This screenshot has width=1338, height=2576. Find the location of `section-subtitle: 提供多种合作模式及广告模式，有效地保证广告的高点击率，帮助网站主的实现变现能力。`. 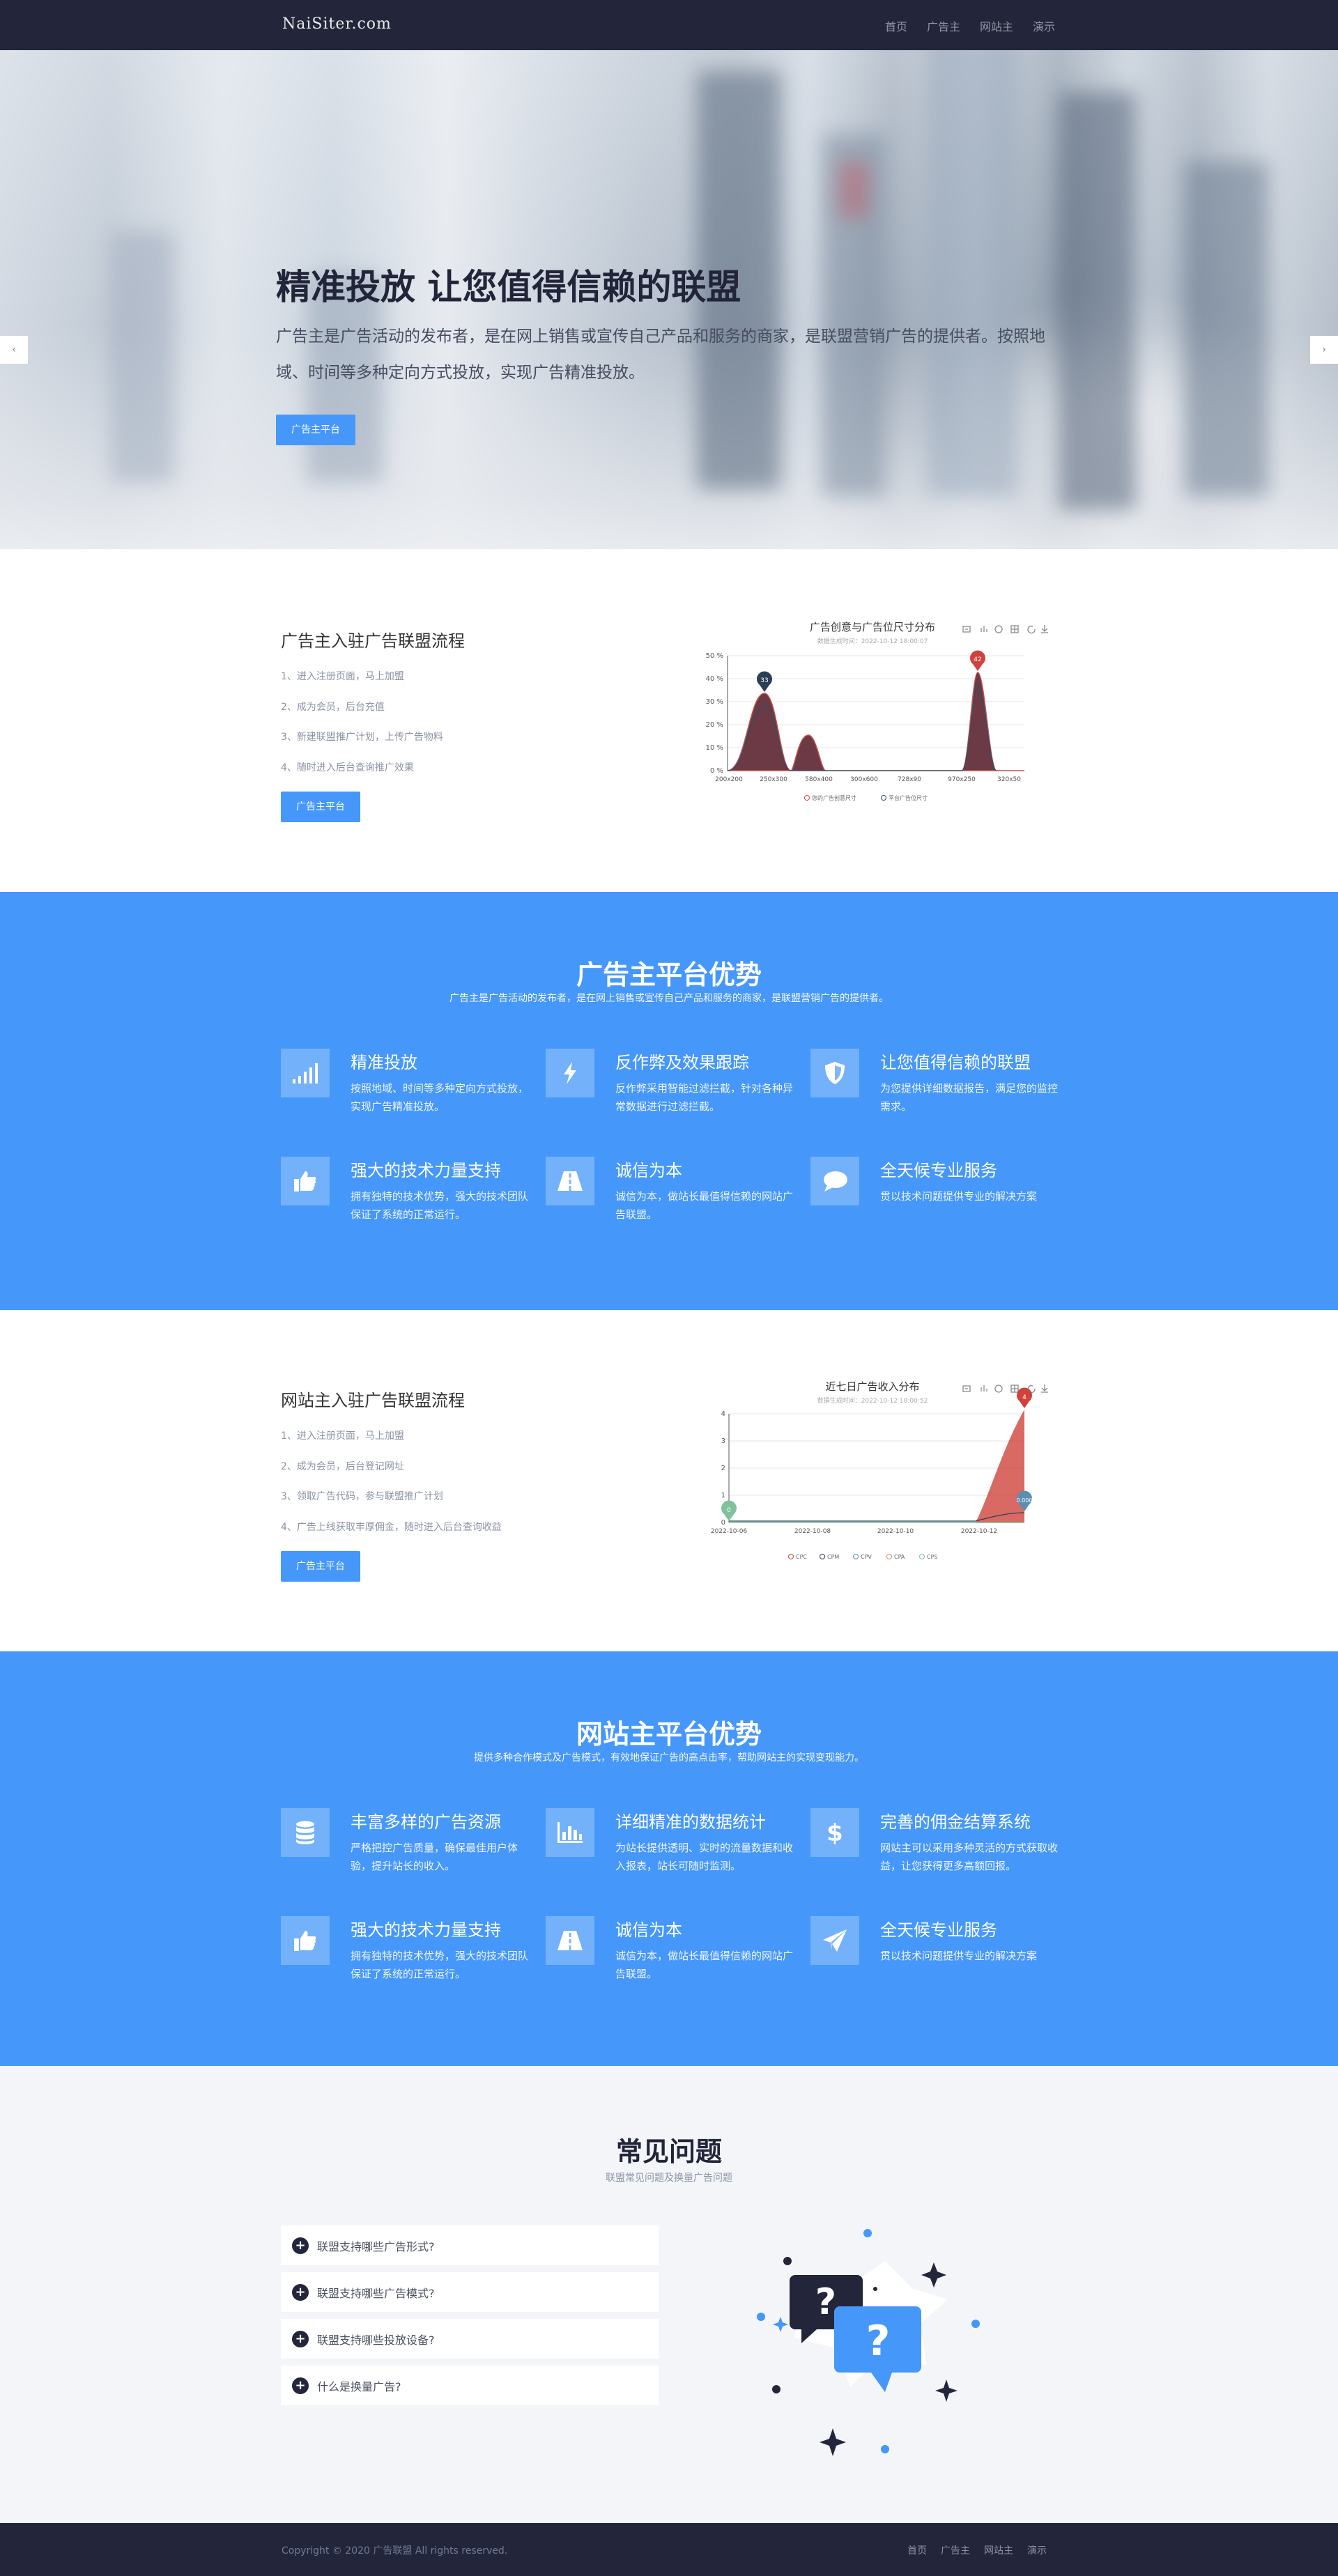

section-subtitle: 提供多种合作模式及广告模式，有效地保证广告的高点击率，帮助网站主的实现变现能力。 is located at coordinates (669, 1758).